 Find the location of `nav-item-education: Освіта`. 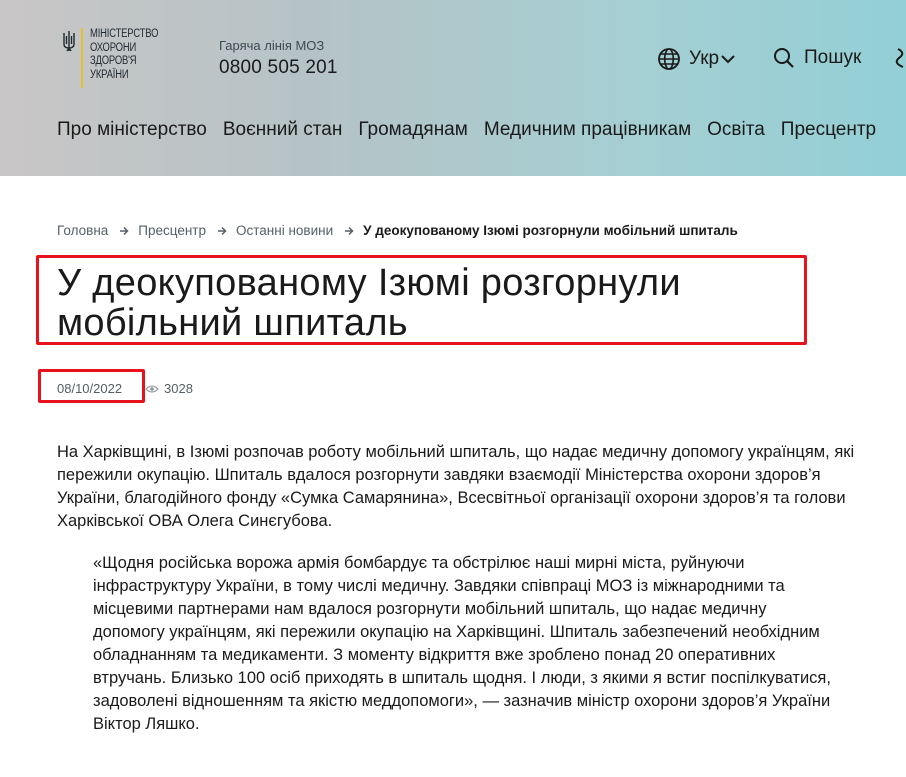

nav-item-education: Освіта is located at coordinates (736, 130).